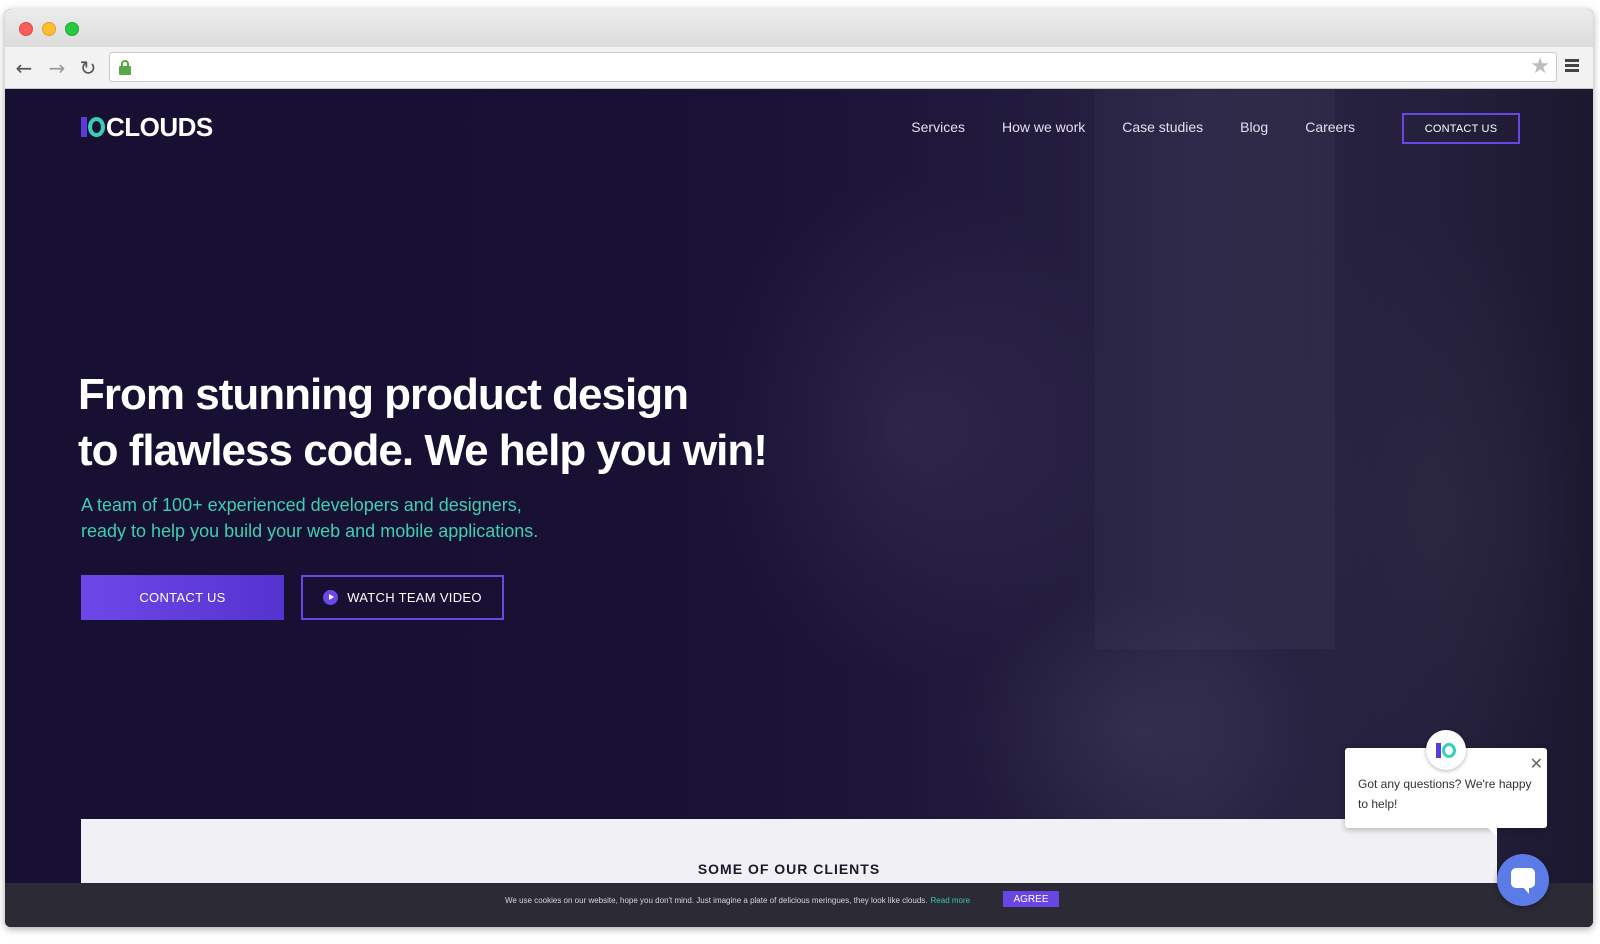 This screenshot has height=944, width=1600. What do you see at coordinates (1536, 764) in the screenshot?
I see `close-icon: ✕` at bounding box center [1536, 764].